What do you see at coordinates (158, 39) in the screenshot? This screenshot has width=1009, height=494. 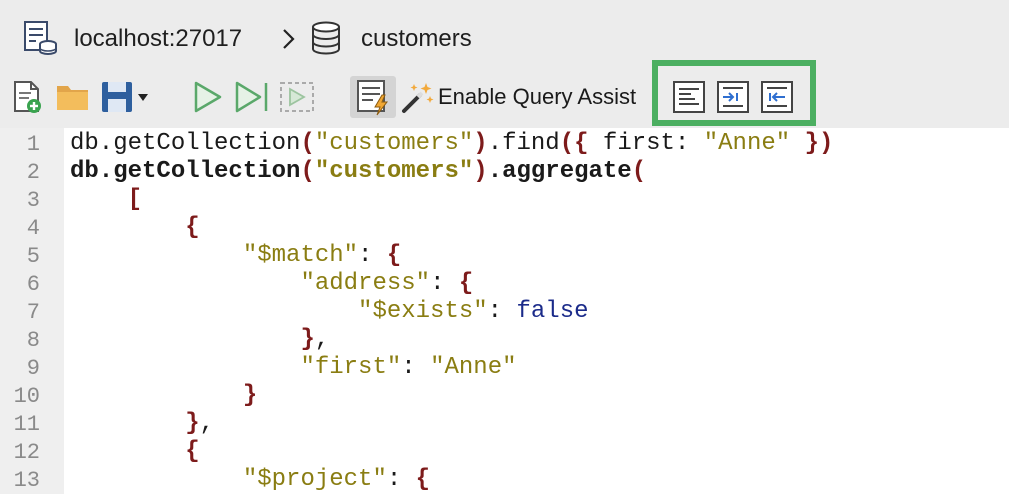 I see `connection-host: localhost:27017` at bounding box center [158, 39].